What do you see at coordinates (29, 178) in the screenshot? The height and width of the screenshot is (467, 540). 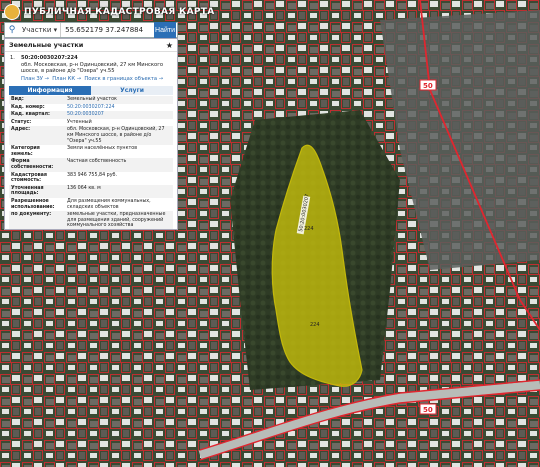 I see `info-row-key: Кадастровая стоимость:` at bounding box center [29, 178].